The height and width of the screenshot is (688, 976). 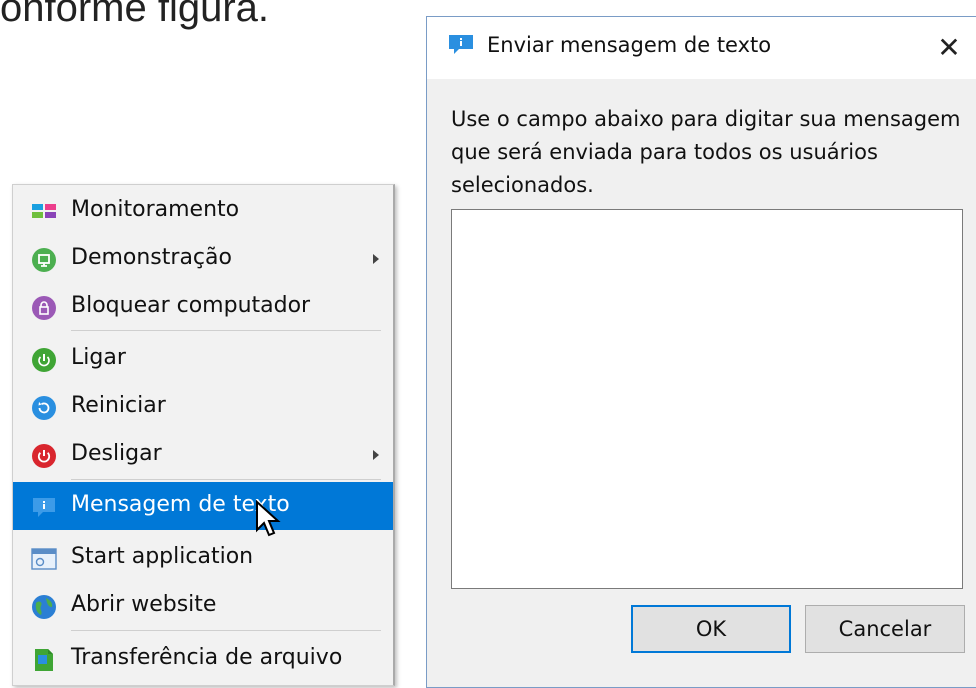 I want to click on menu-item-transferencia: Transferência de arquivo, so click(x=203, y=659).